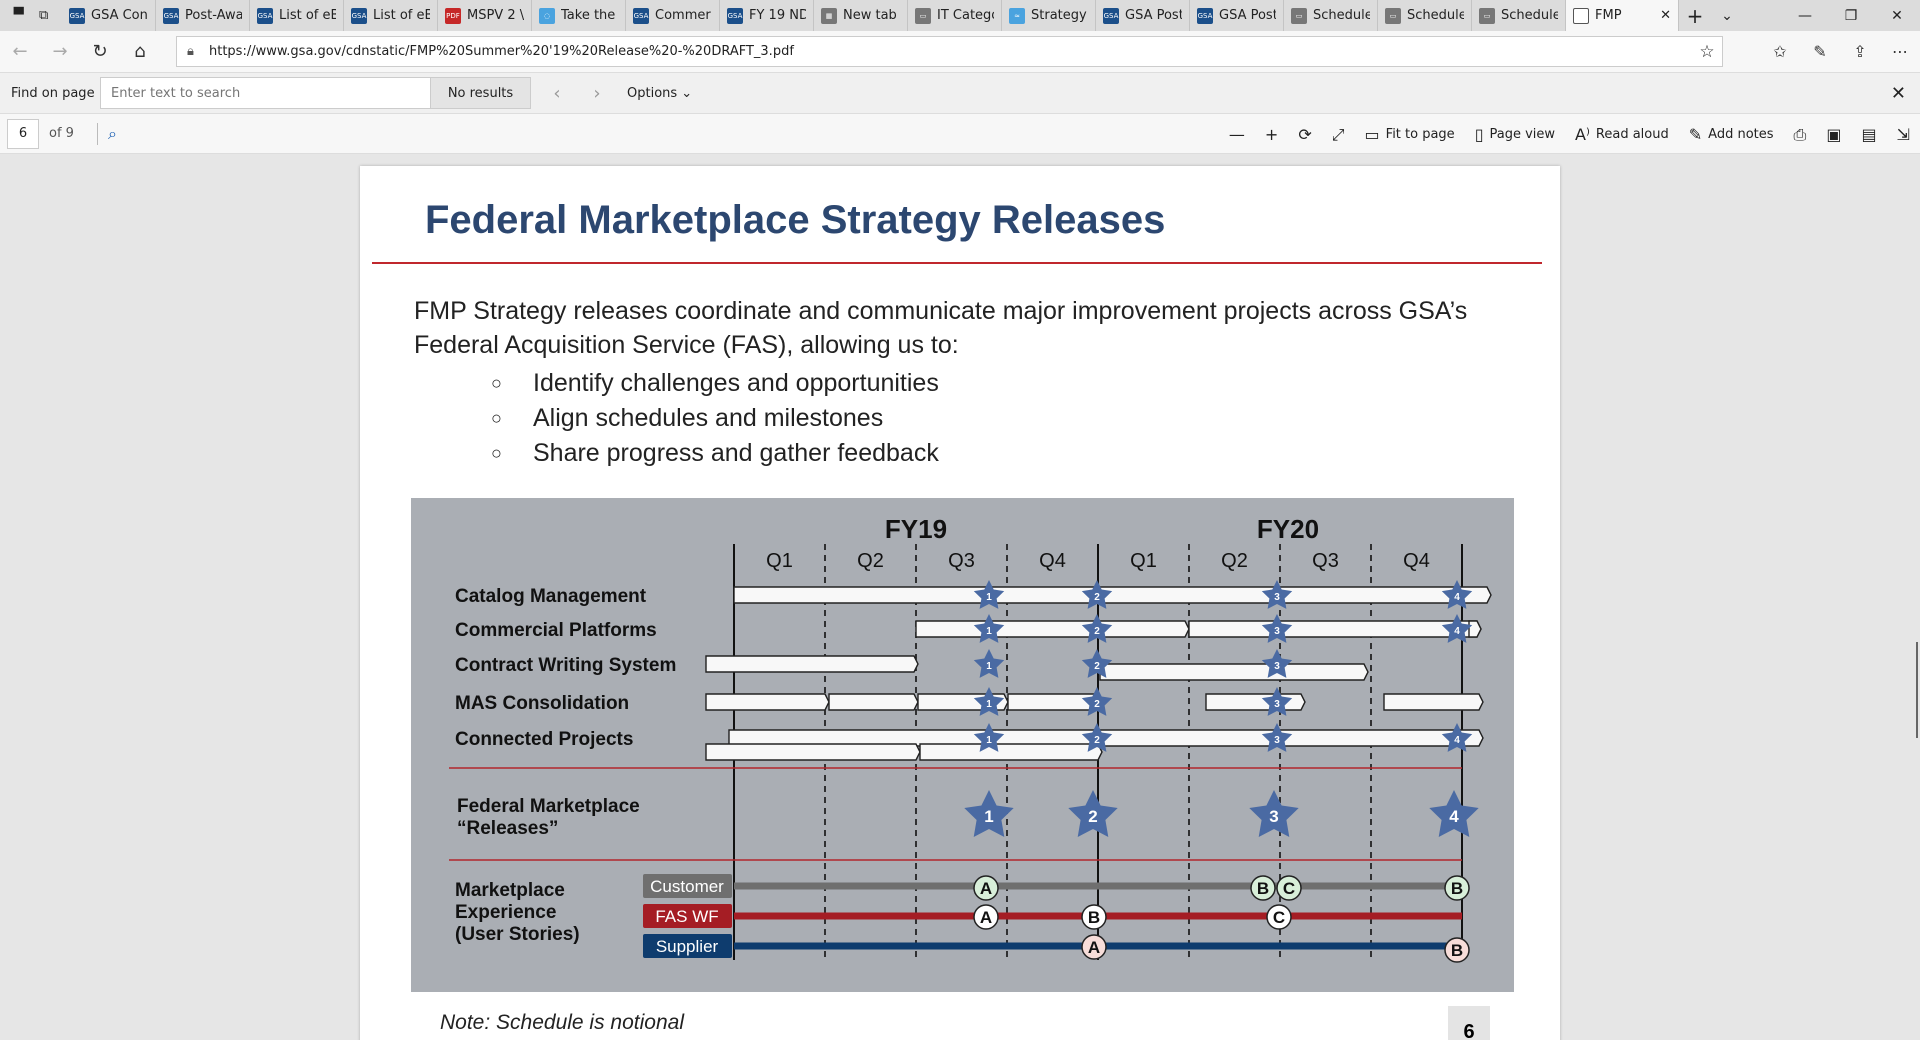 The height and width of the screenshot is (1040, 1920). What do you see at coordinates (391, 15) in the screenshot?
I see `tab-3: GSA List of eB` at bounding box center [391, 15].